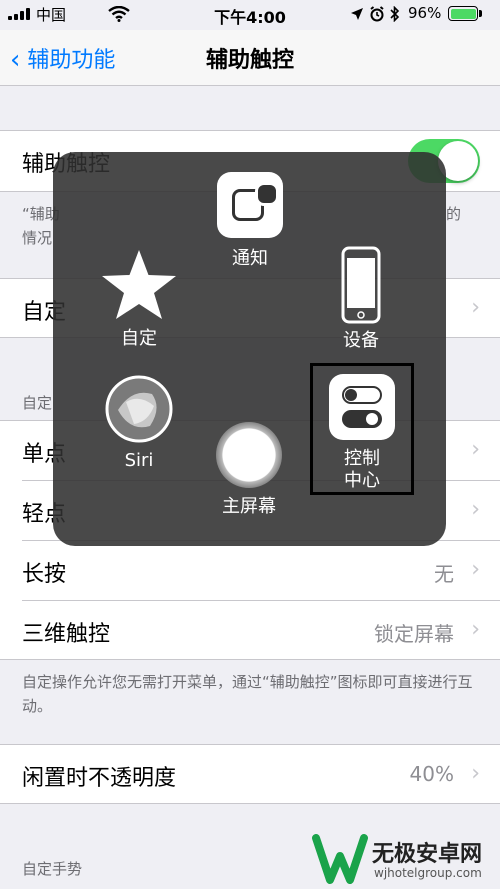 The width and height of the screenshot is (500, 889). I want to click on menu-item-custom: 自定, so click(139, 299).